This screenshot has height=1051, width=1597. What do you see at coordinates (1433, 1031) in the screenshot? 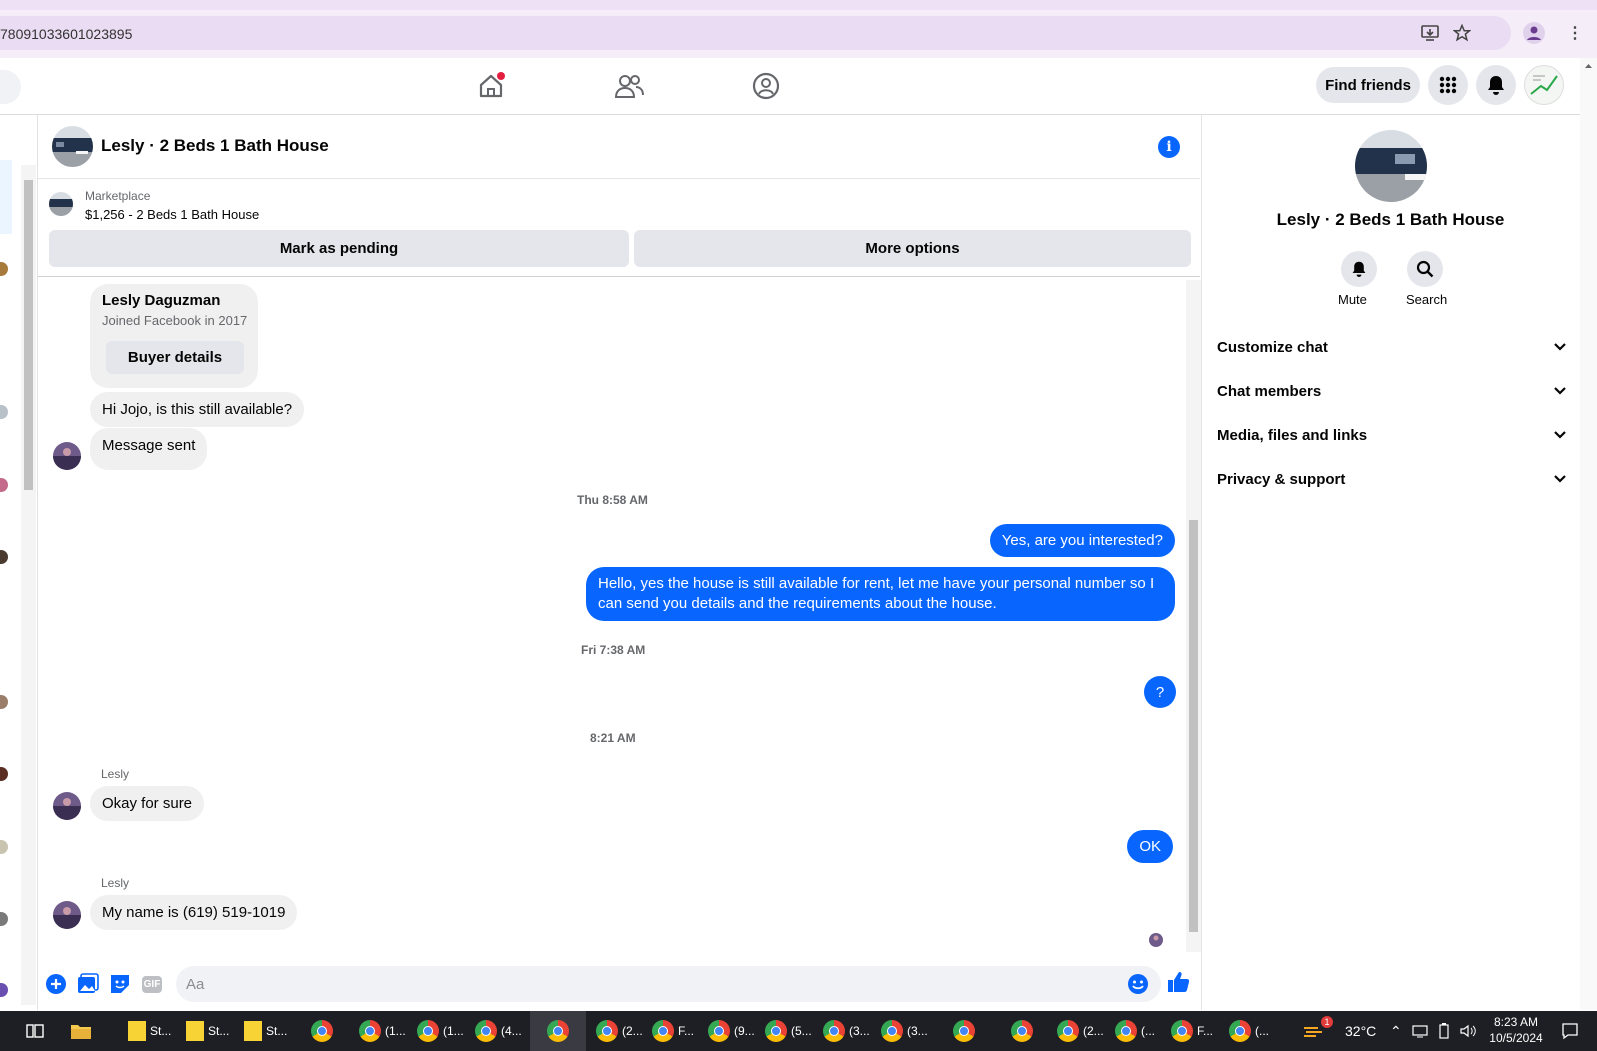
I see `system-tray: ⌃` at bounding box center [1433, 1031].